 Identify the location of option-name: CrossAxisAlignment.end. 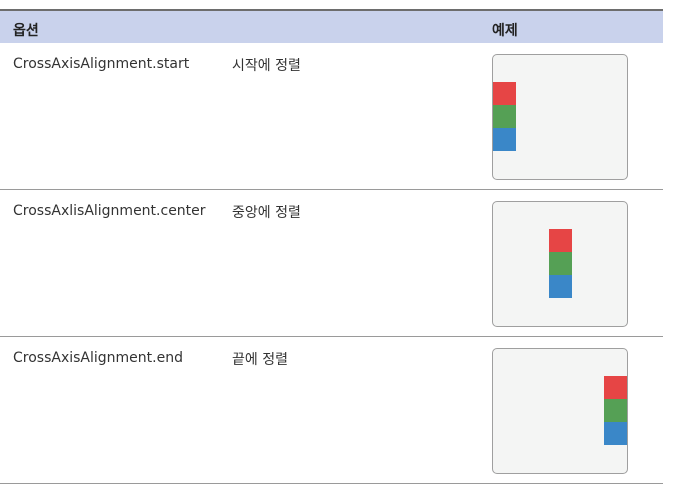
(98, 358).